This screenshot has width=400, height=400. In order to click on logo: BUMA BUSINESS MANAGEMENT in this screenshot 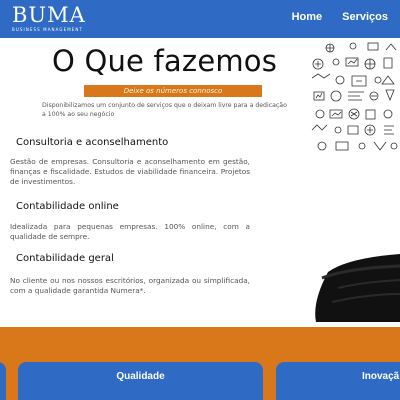, I will do `click(49, 18)`.